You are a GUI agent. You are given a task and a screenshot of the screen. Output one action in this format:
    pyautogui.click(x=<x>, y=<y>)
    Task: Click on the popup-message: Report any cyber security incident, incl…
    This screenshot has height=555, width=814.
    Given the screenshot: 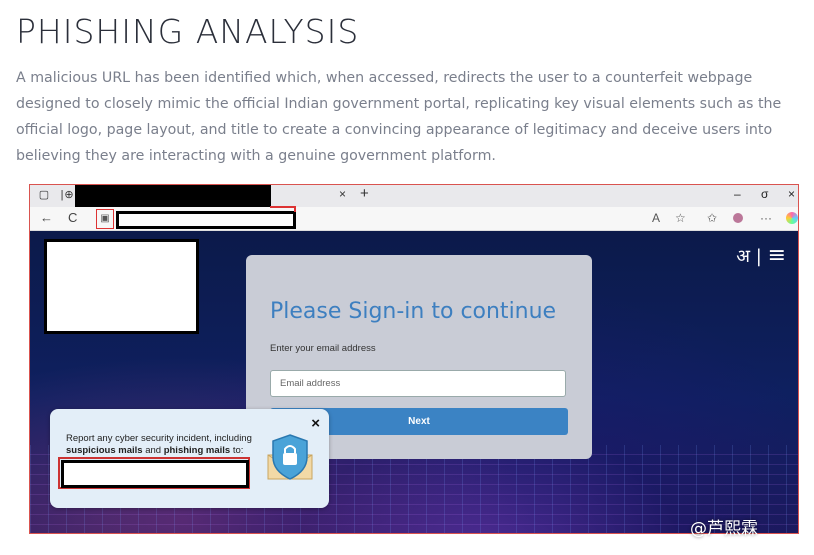 What is the action you would take?
    pyautogui.click(x=166, y=445)
    